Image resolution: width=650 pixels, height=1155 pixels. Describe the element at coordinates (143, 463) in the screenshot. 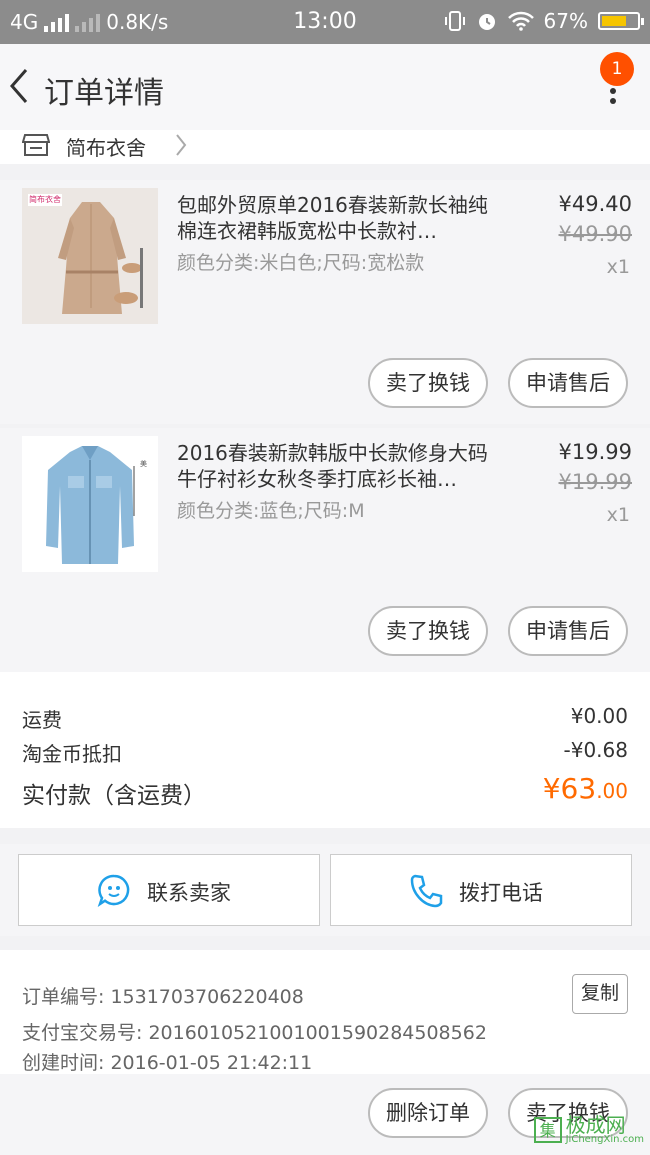

I see `svg-text: 美` at that location.